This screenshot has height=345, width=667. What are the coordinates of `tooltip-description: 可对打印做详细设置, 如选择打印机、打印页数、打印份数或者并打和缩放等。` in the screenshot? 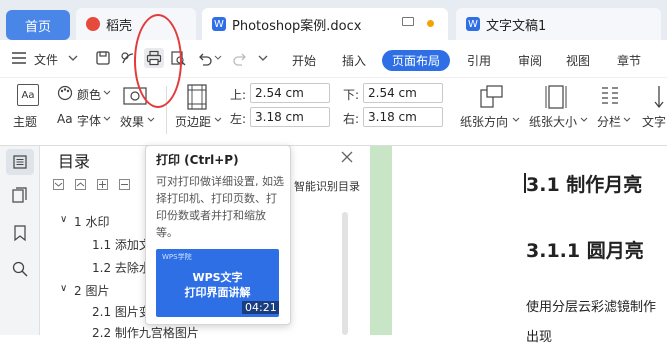 It's located at (220, 207).